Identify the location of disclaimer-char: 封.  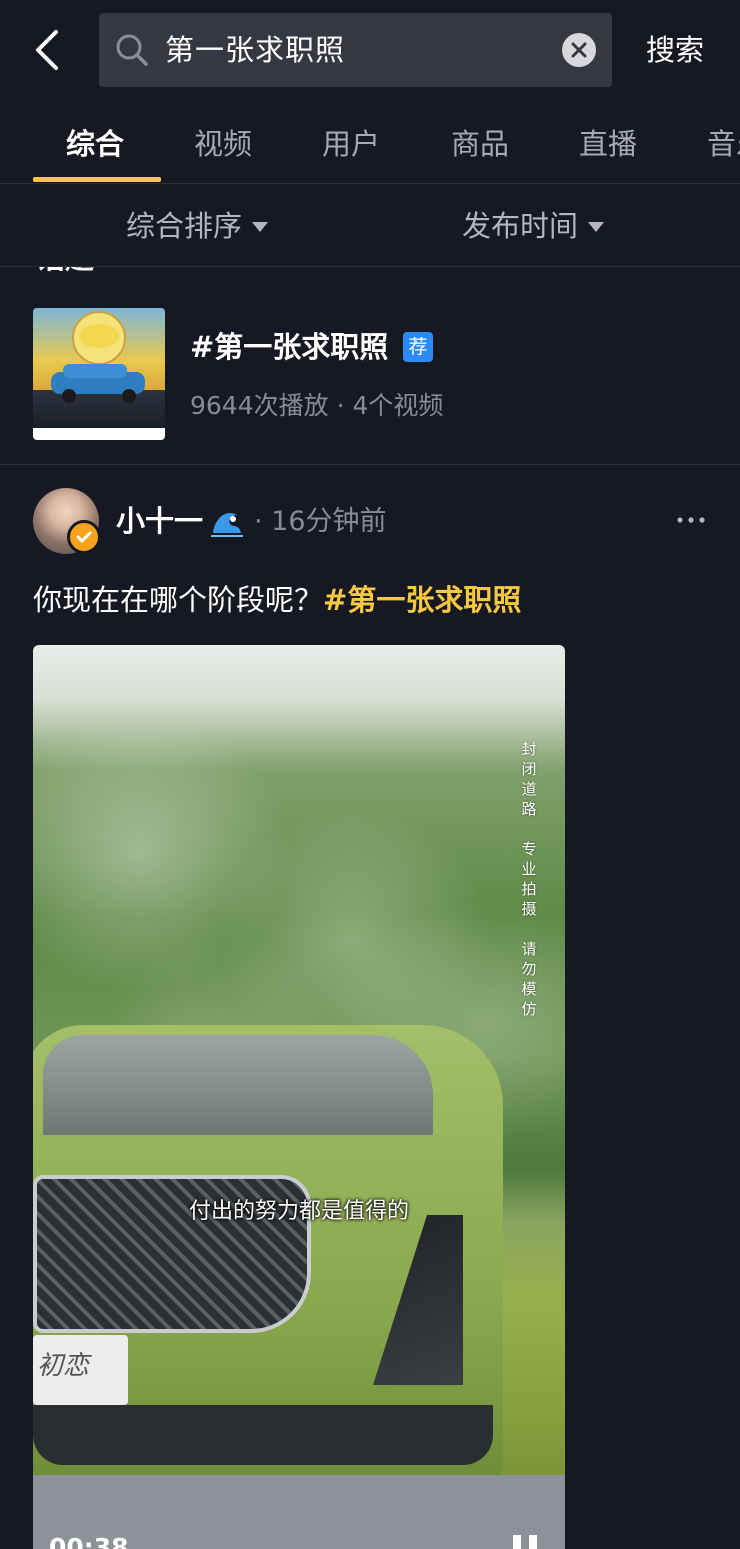
(529, 749).